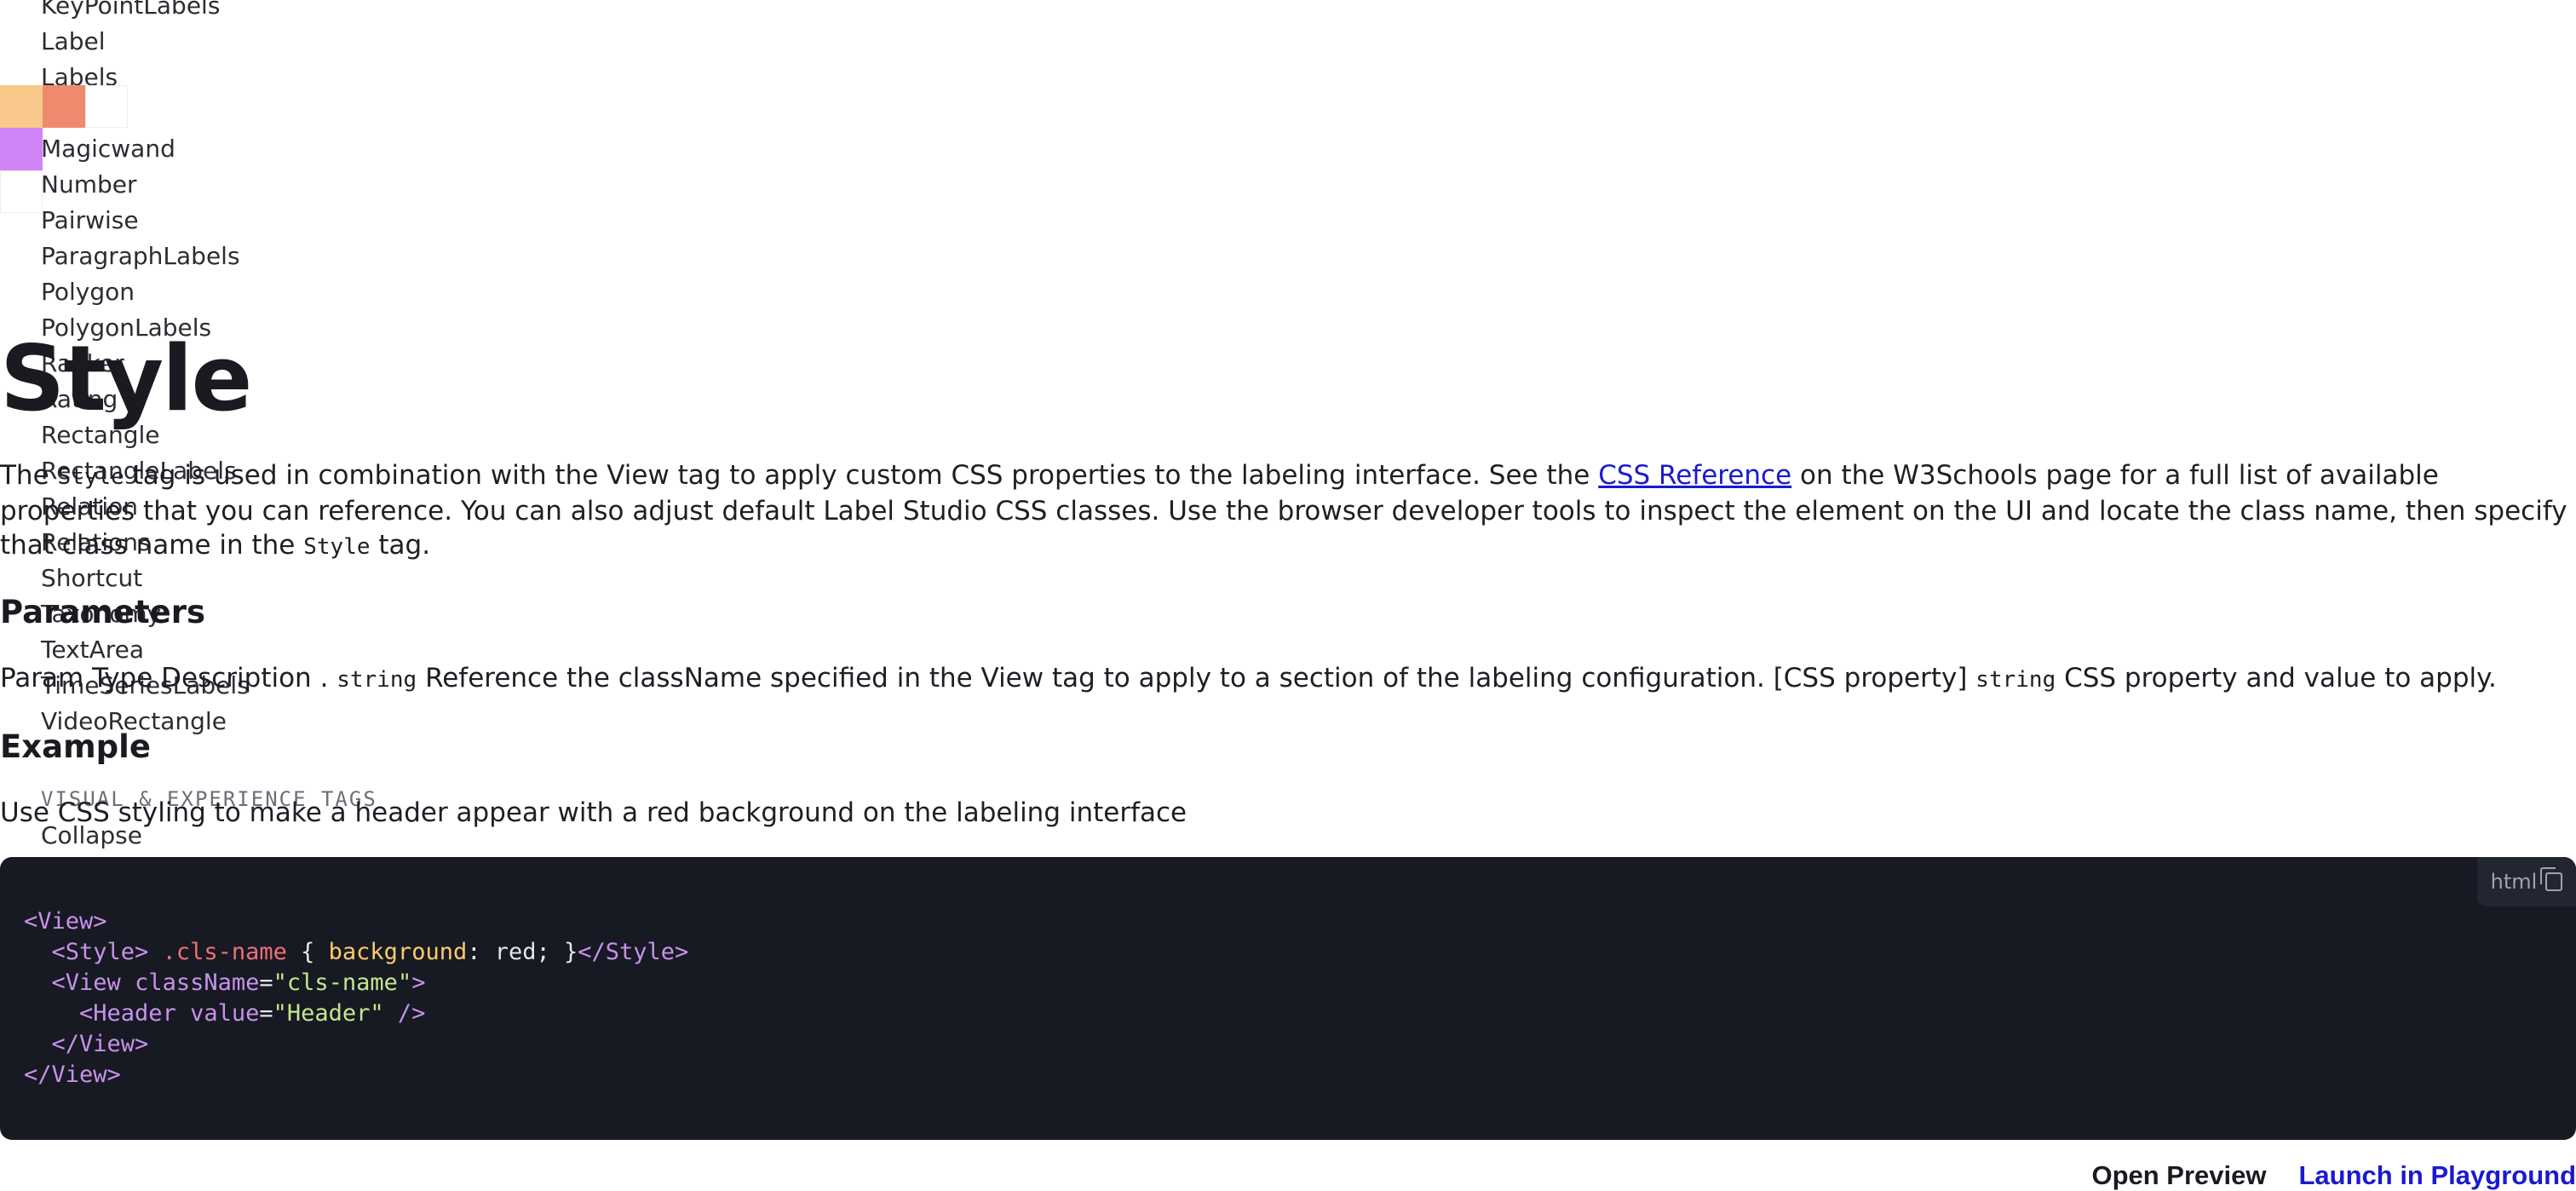  I want to click on code-token: <View, so click(93, 982).